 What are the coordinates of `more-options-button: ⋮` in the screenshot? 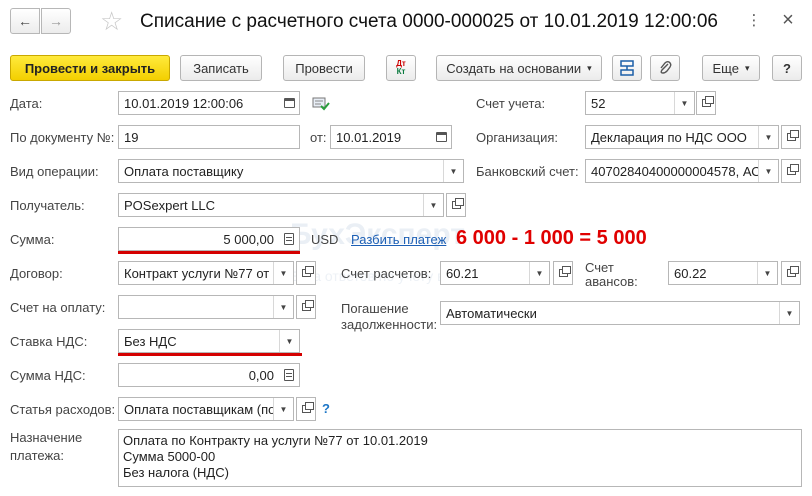 It's located at (754, 20).